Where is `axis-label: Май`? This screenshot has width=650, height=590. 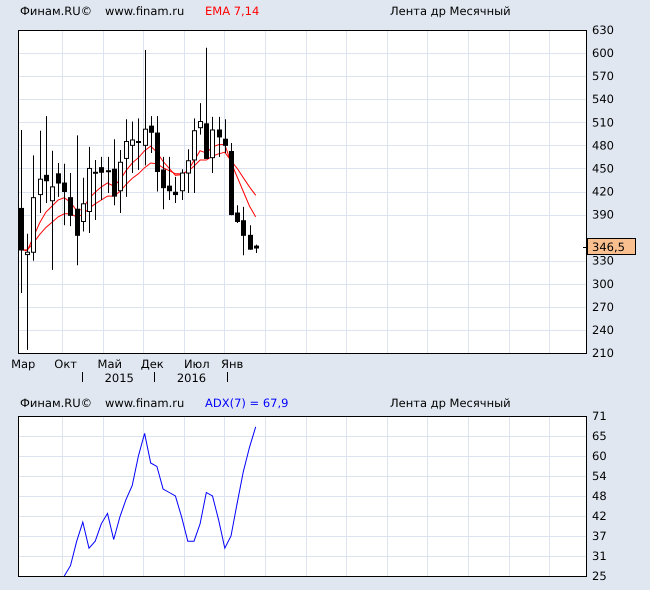 axis-label: Май is located at coordinates (110, 364).